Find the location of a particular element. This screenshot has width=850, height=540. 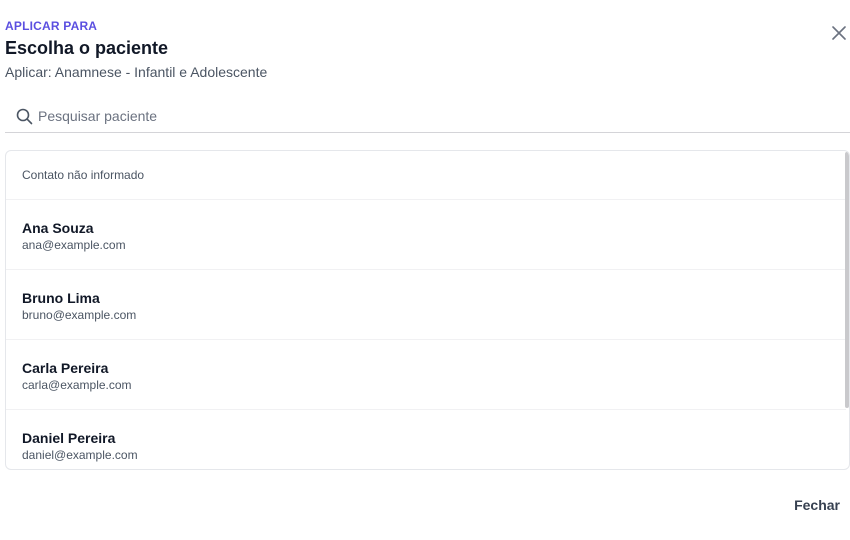

search-icon is located at coordinates (24, 116).